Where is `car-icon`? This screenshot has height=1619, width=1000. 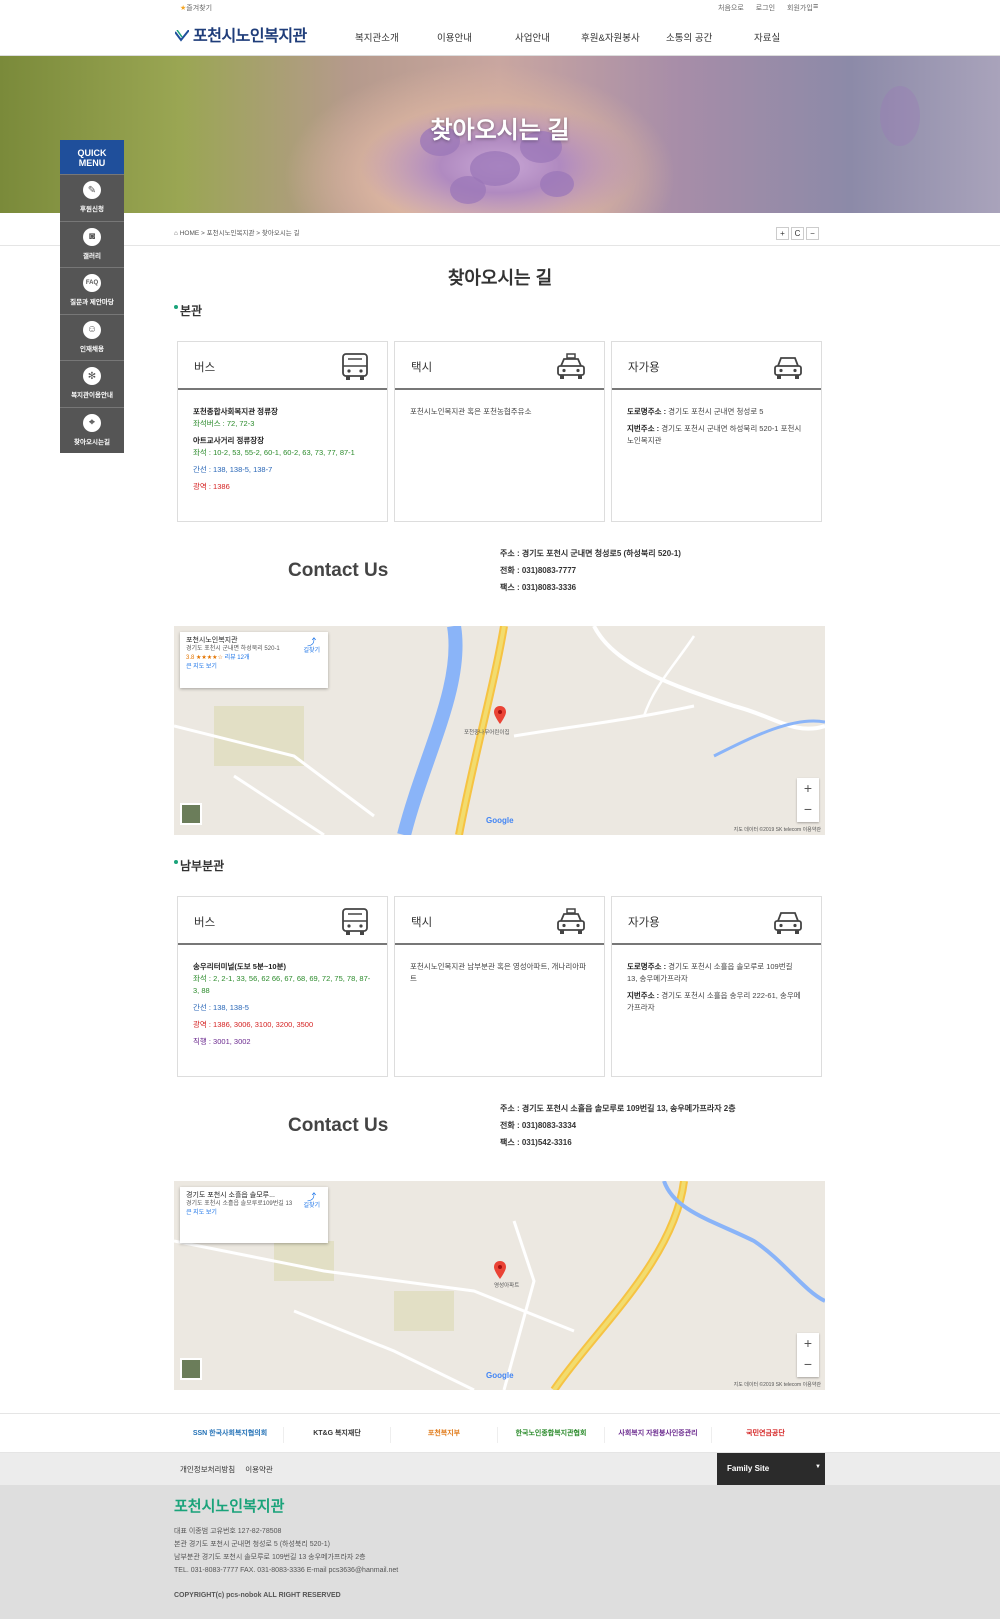 car-icon is located at coordinates (788, 368).